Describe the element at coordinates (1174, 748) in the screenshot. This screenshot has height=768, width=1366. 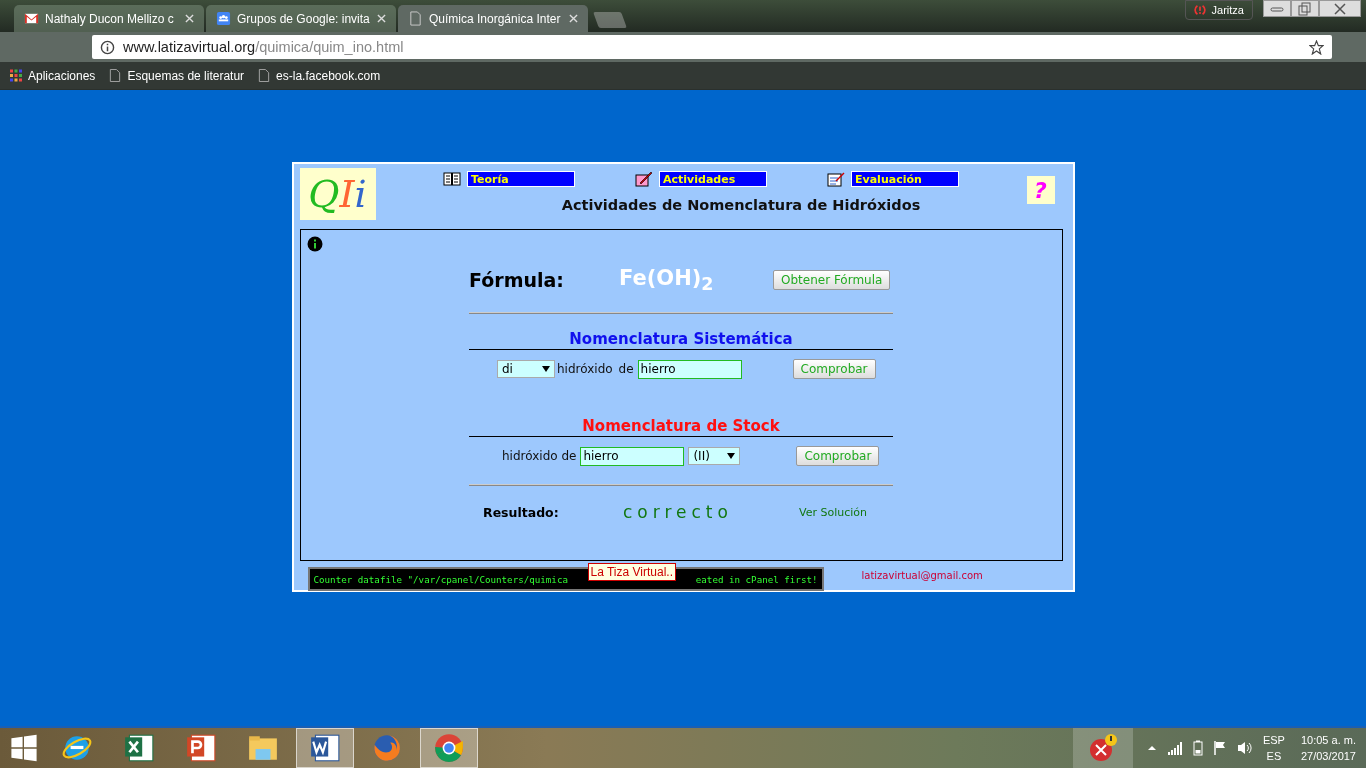
I see `signal-icon` at that location.